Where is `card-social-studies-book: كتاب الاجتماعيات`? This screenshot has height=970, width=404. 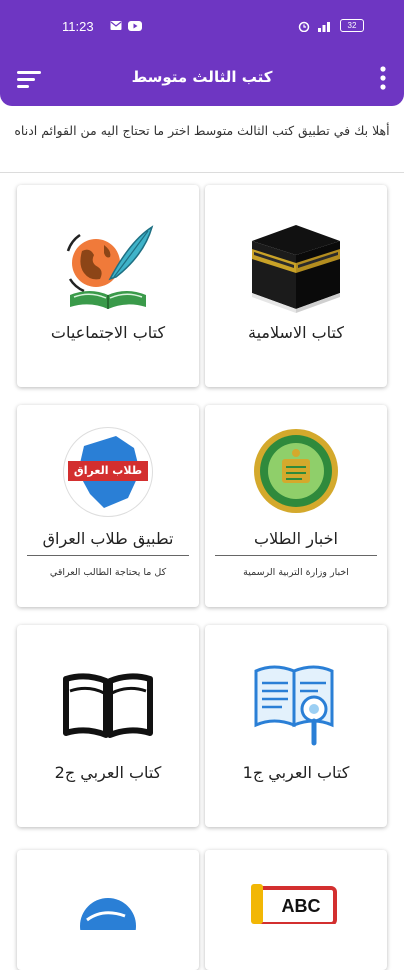
card-social-studies-book: كتاب الاجتماعيات is located at coordinates (108, 286).